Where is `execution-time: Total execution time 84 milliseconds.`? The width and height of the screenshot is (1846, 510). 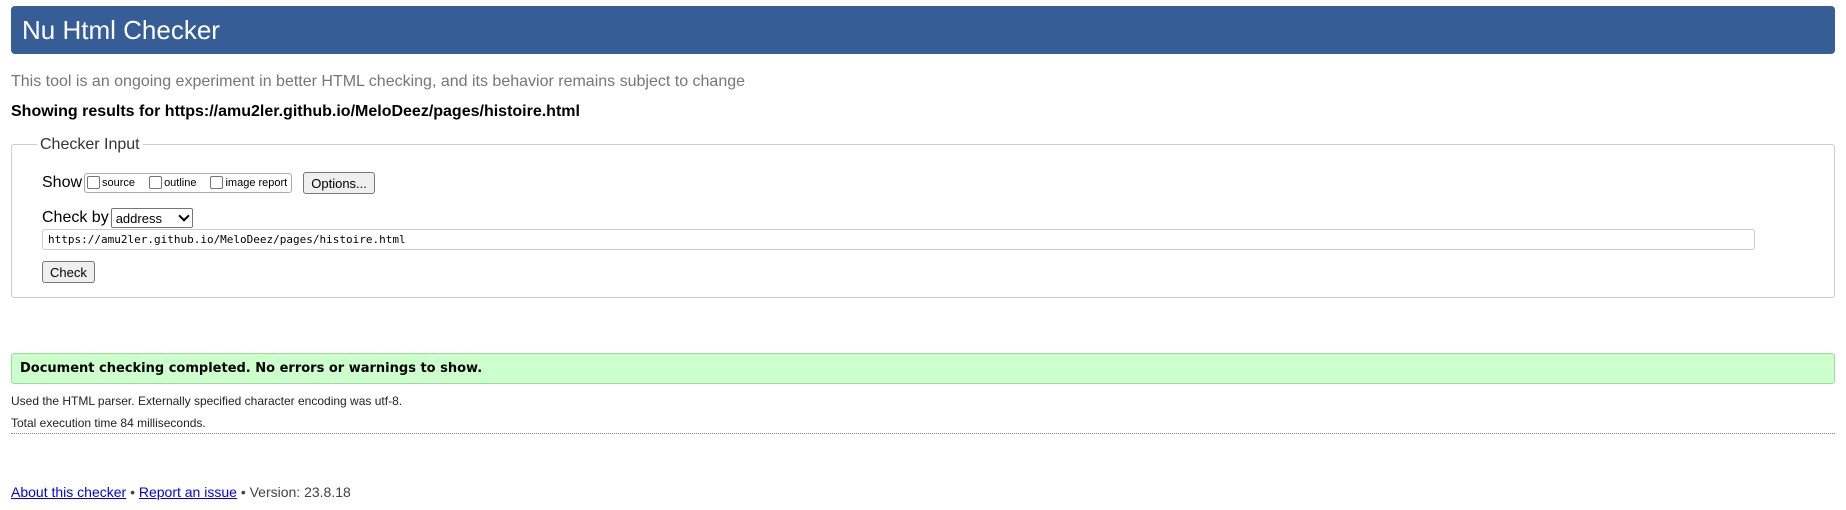 execution-time: Total execution time 84 milliseconds. is located at coordinates (108, 423).